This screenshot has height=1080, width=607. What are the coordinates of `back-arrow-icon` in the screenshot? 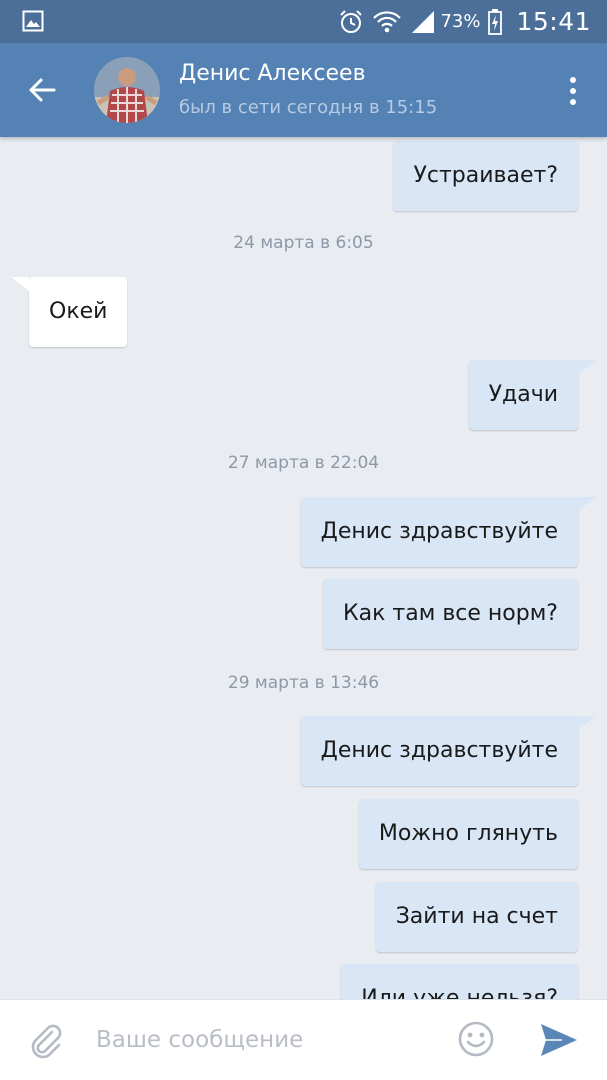 It's located at (42, 90).